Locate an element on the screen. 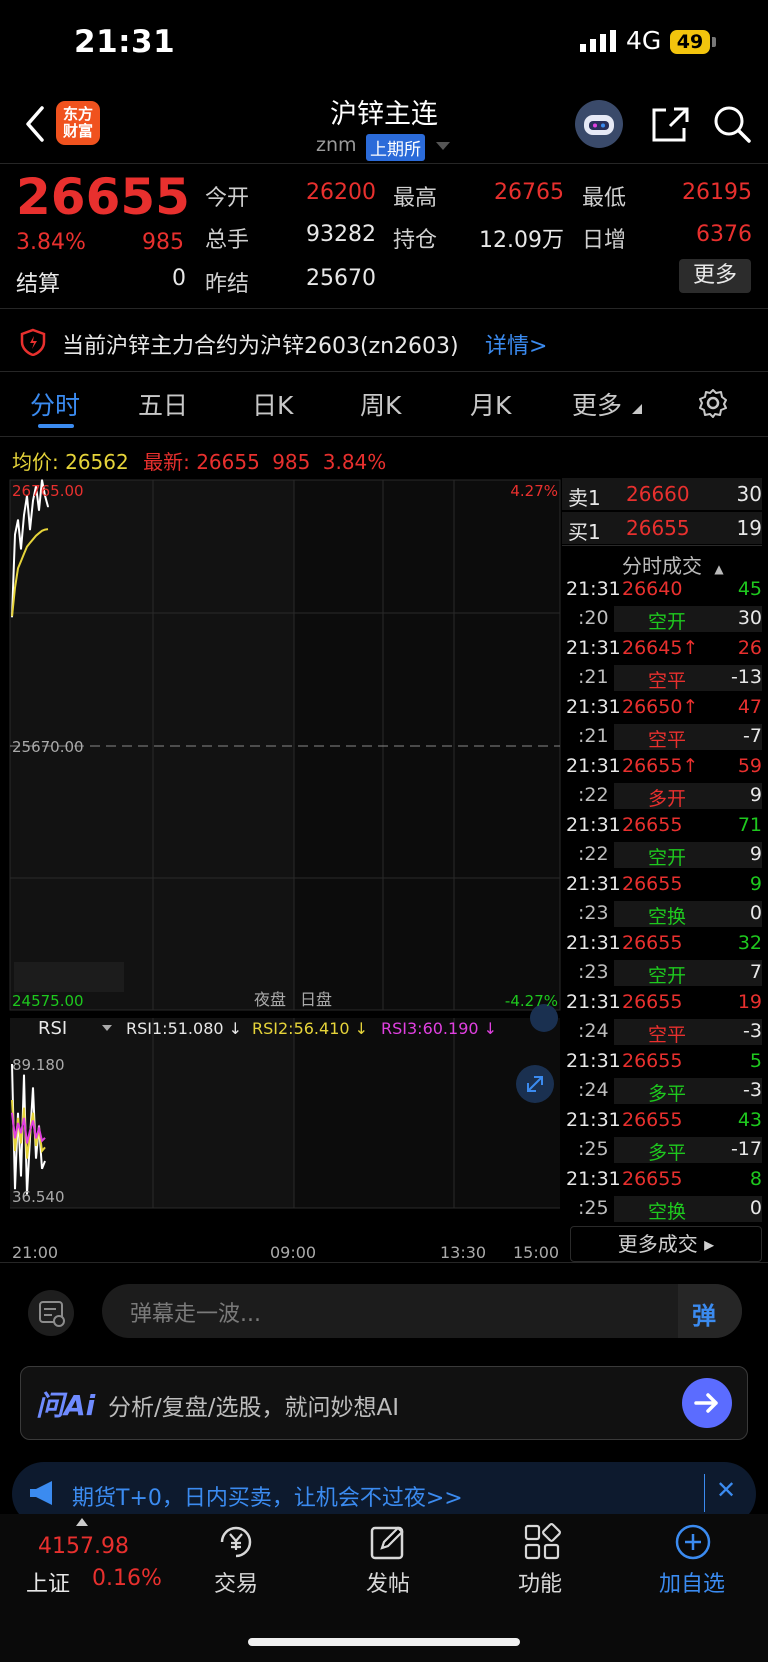 This screenshot has width=768, height=1662. tick-position-change: 9 is located at coordinates (755, 854).